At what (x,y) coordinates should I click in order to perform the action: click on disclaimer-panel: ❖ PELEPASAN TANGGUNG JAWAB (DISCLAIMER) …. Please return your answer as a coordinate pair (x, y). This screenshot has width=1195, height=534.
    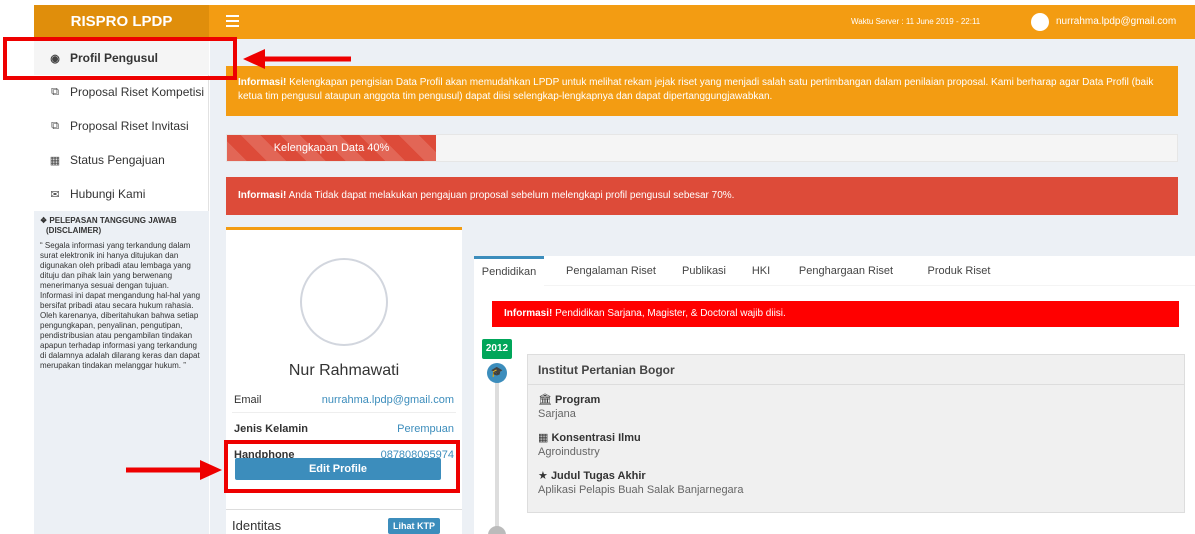
    Looking at the image, I should click on (121, 372).